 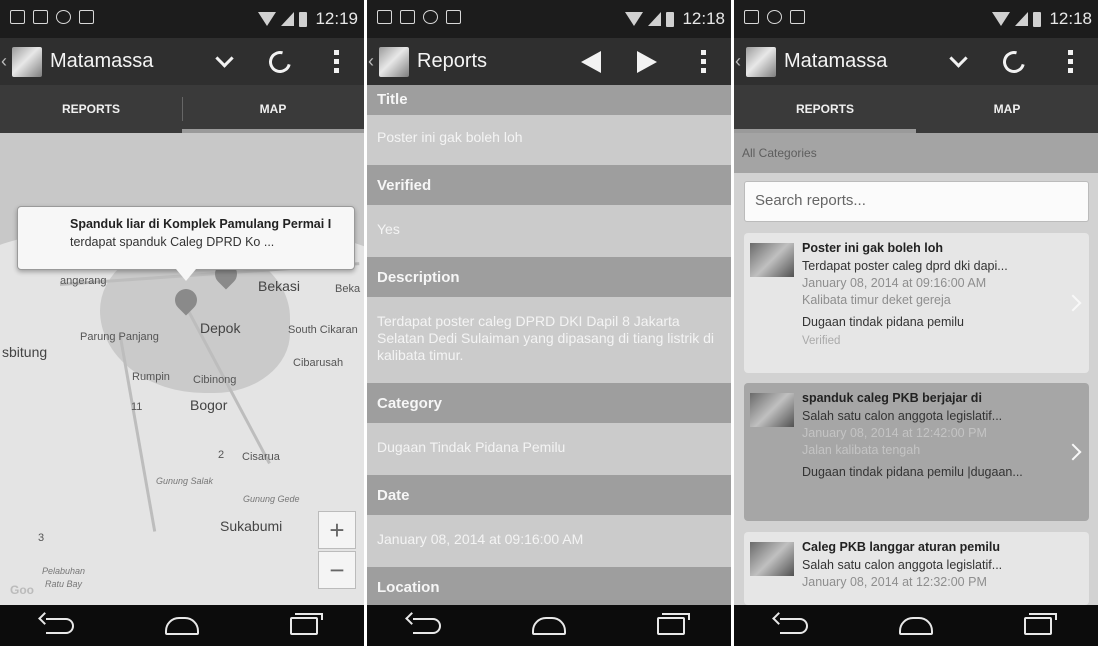 I want to click on section-category-label: Category, so click(x=549, y=403).